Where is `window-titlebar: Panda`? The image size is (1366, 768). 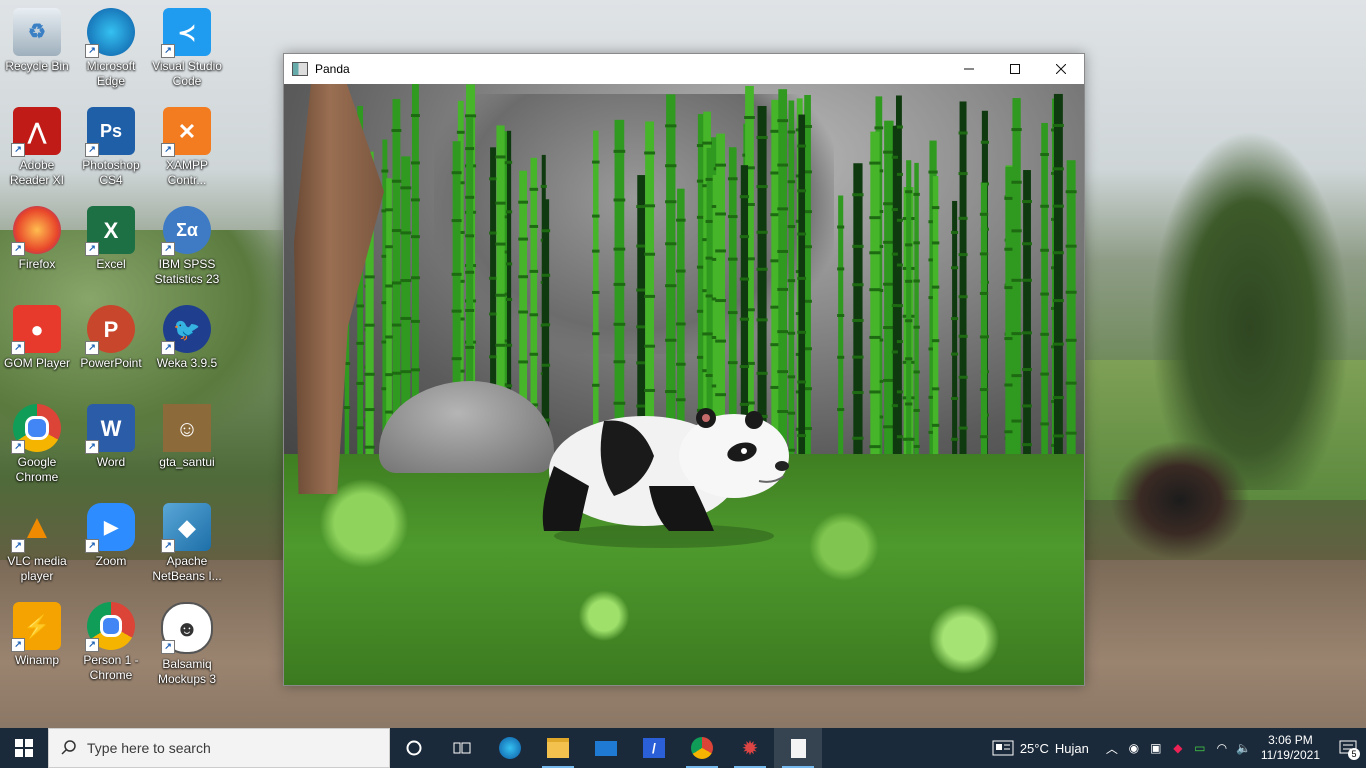 window-titlebar: Panda is located at coordinates (684, 69).